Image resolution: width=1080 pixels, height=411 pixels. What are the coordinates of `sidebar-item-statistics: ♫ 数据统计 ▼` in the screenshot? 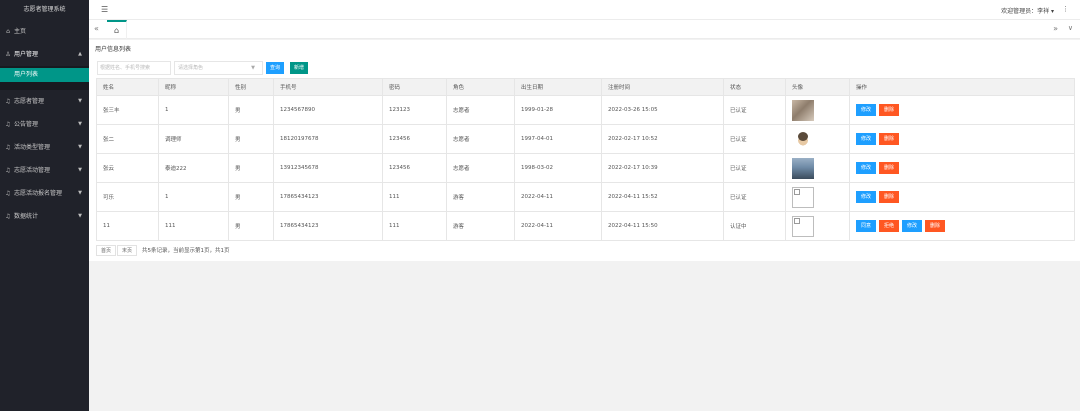 It's located at (44, 216).